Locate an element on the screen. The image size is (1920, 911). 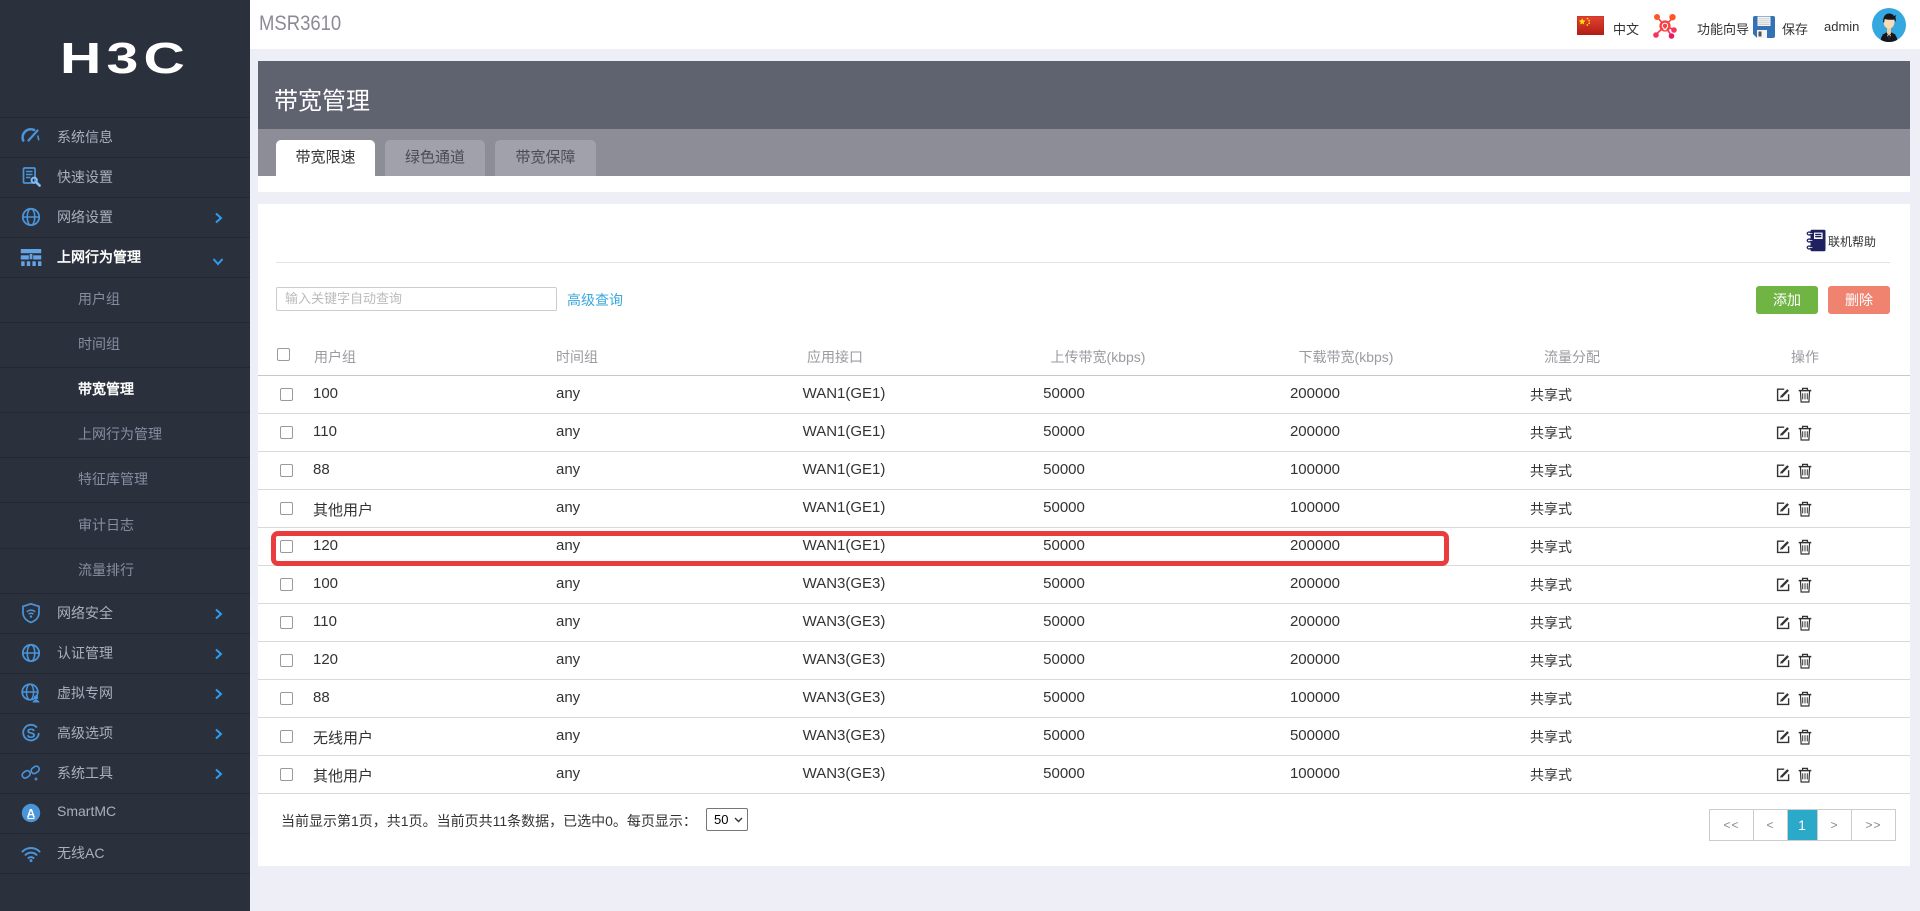
svg-text: S is located at coordinates (30, 733).